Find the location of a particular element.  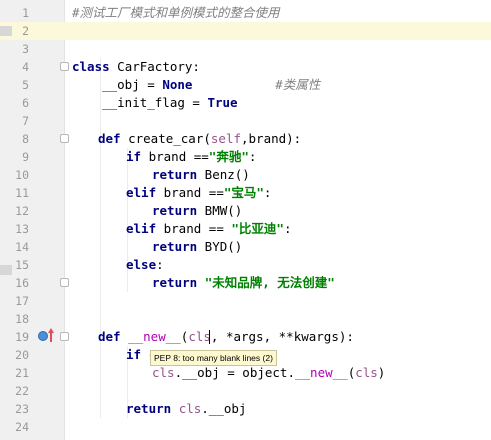

code-text: __init_flag = True is located at coordinates (155, 103).